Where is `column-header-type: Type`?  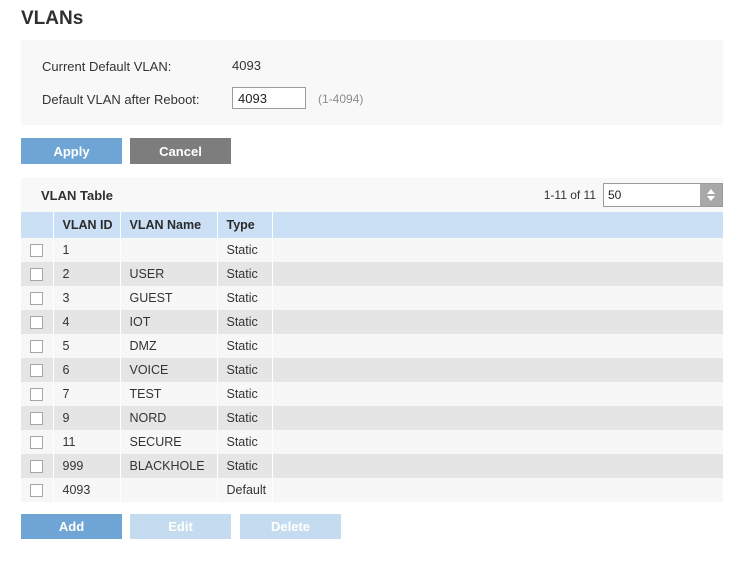 column-header-type: Type is located at coordinates (245, 225).